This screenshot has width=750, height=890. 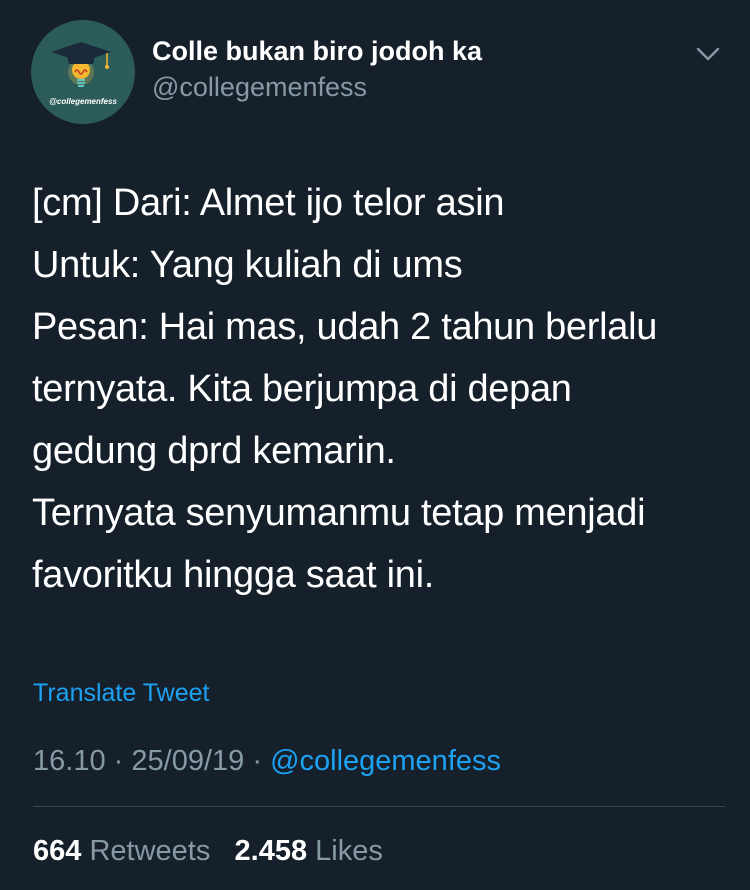 I want to click on tweet-line: favoritku hingga saat ini., so click(x=233, y=575).